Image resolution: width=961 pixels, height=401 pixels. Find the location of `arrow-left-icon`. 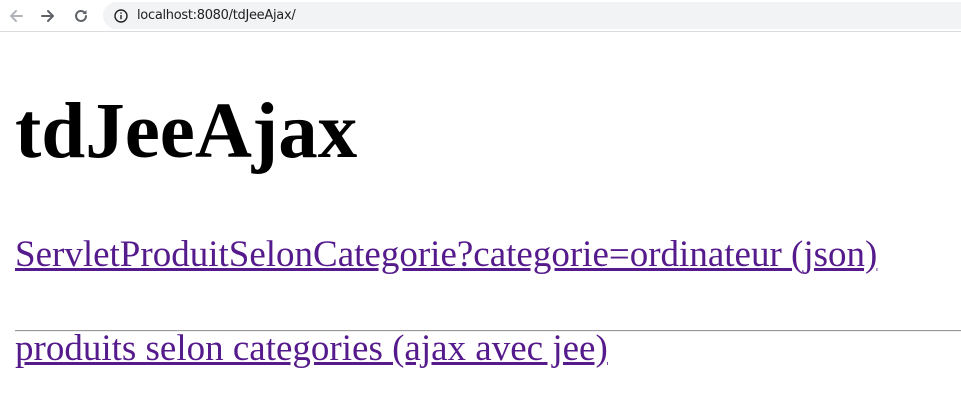

arrow-left-icon is located at coordinates (16, 16).